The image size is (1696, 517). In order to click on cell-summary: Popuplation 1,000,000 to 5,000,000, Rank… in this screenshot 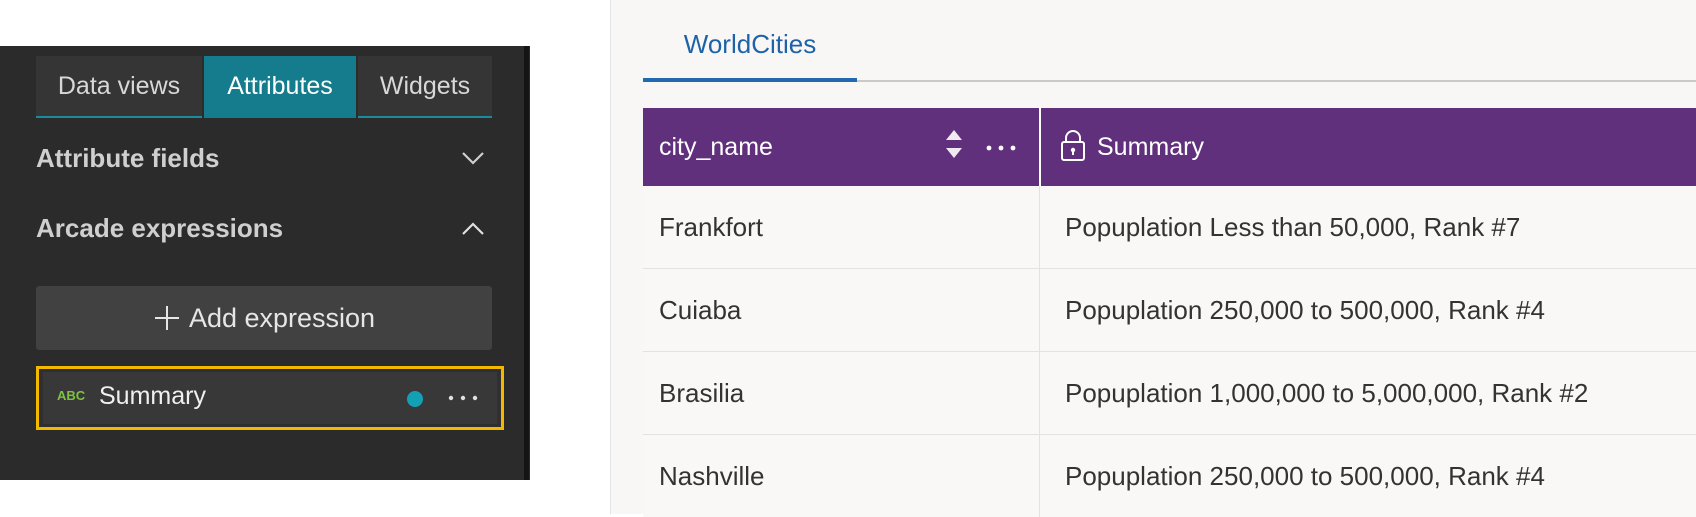, I will do `click(1327, 393)`.